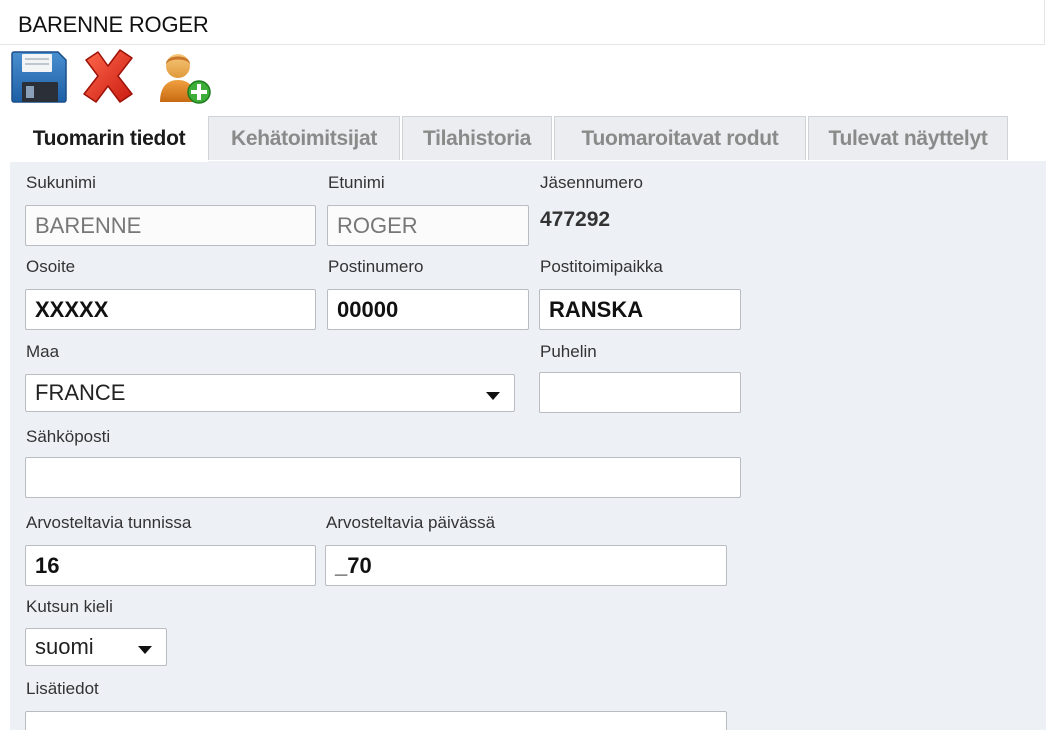  What do you see at coordinates (270, 393) in the screenshot?
I see `maa-select: FRANCE` at bounding box center [270, 393].